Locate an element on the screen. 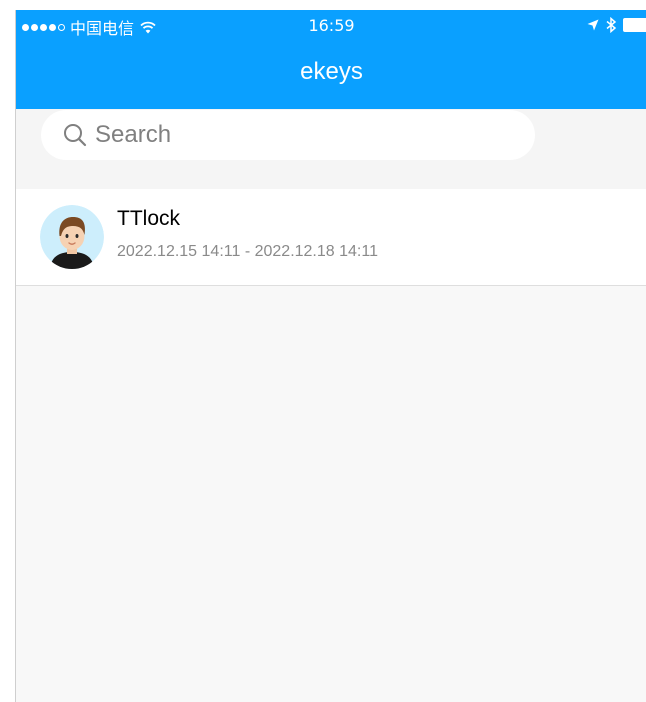  nav-bar: ekeys is located at coordinates (331, 75).